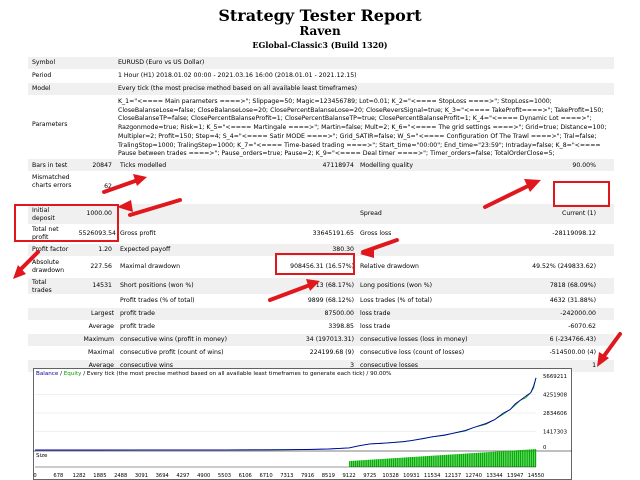  I want to click on x-tick-label: 1282, so click(79, 476).